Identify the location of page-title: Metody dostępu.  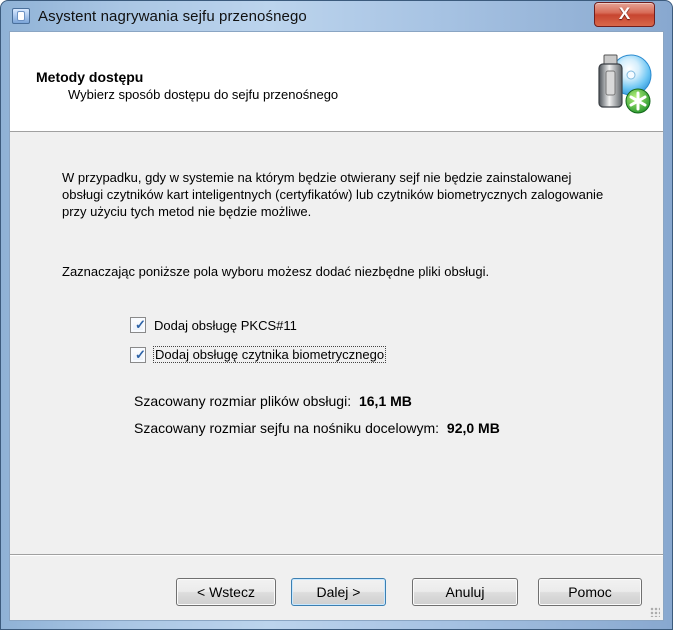
(90, 77).